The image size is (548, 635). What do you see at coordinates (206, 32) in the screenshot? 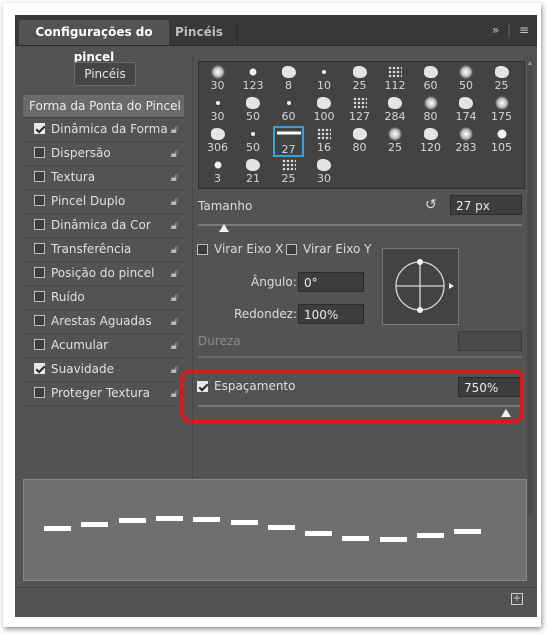
I see `tab-brushes: Pincéis` at bounding box center [206, 32].